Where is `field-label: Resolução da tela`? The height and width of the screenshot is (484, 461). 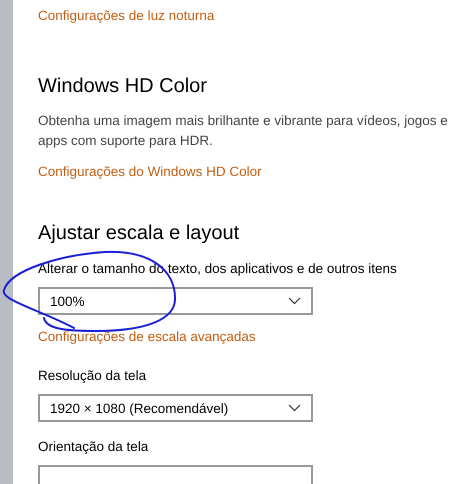
field-label: Resolução da tela is located at coordinates (93, 376).